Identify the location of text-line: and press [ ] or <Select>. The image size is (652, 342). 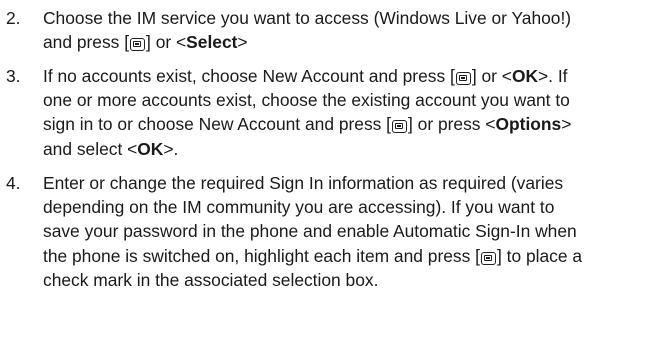
(346, 42).